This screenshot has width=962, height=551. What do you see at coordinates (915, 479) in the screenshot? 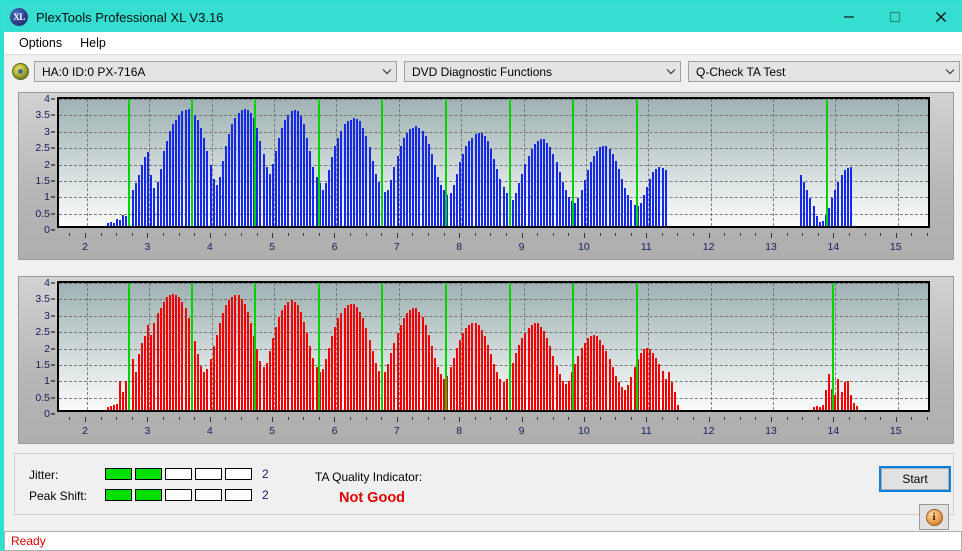
I see `start-button: Start` at bounding box center [915, 479].